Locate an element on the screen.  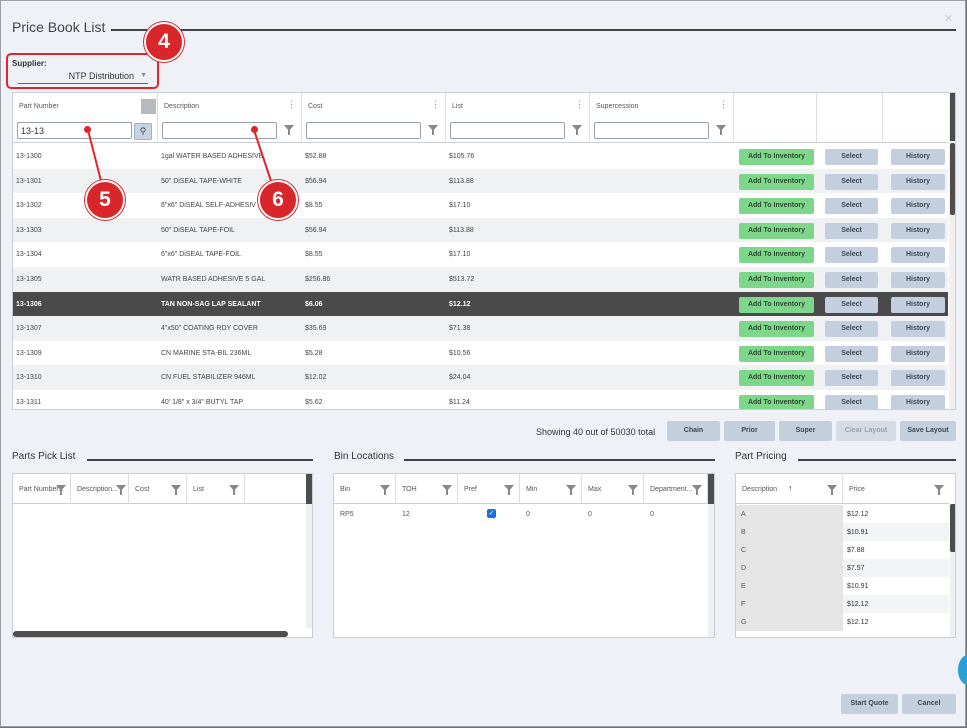
column-header-price: Price is located at coordinates (896, 489).